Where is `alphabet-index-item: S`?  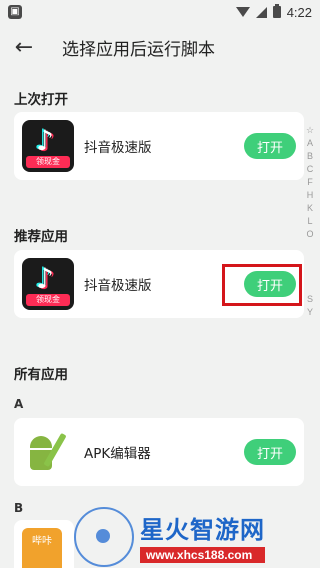
alphabet-index-item: S is located at coordinates (310, 299).